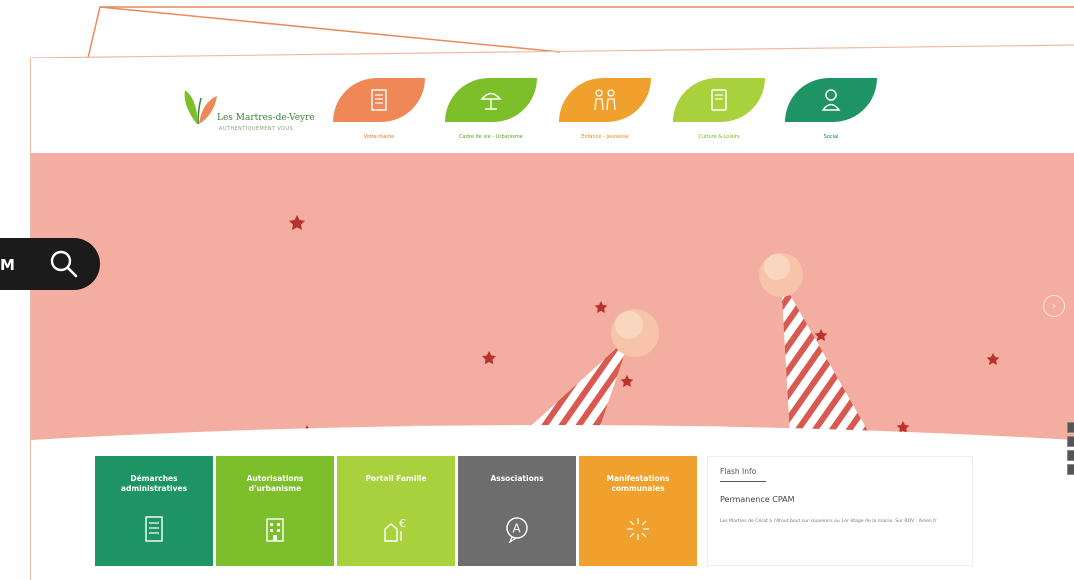 The width and height of the screenshot is (1074, 580). I want to click on nav-leaf-social, so click(831, 100).